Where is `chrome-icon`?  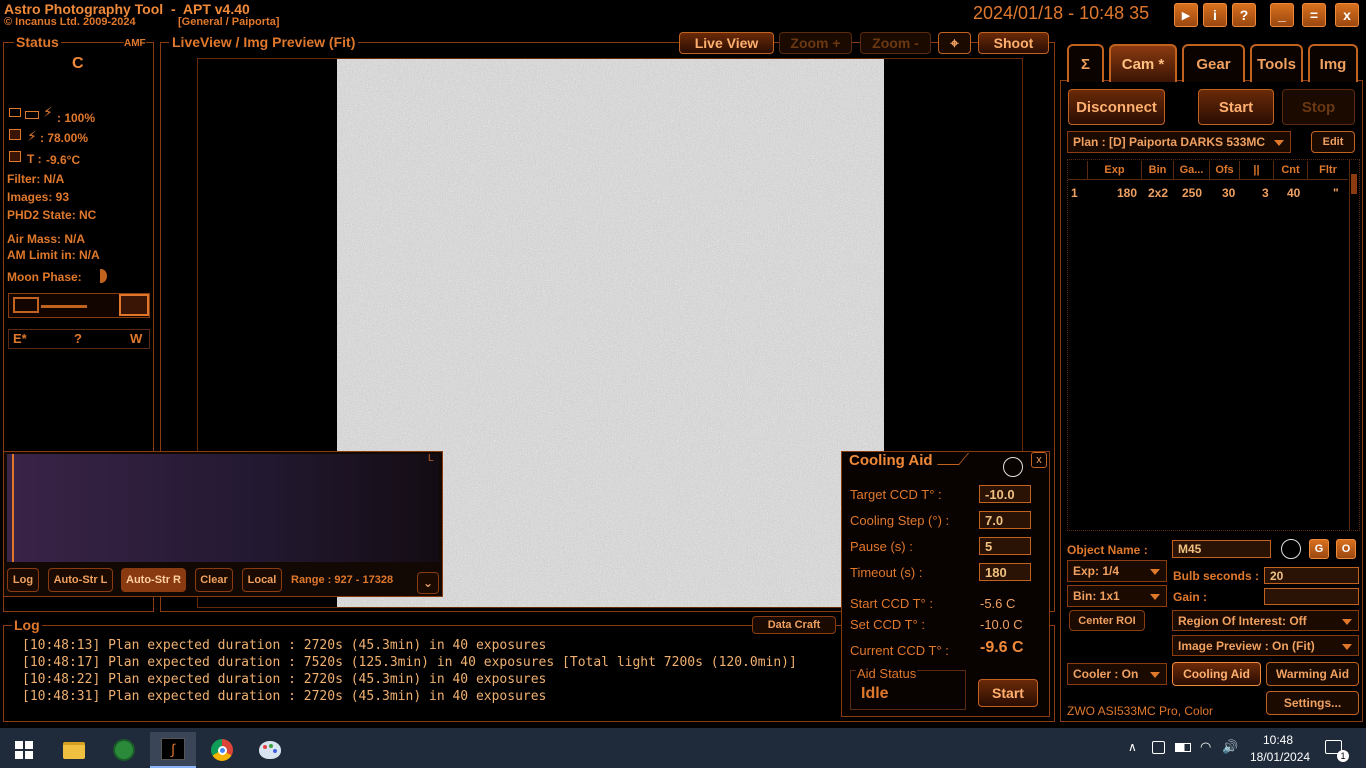
chrome-icon is located at coordinates (222, 750).